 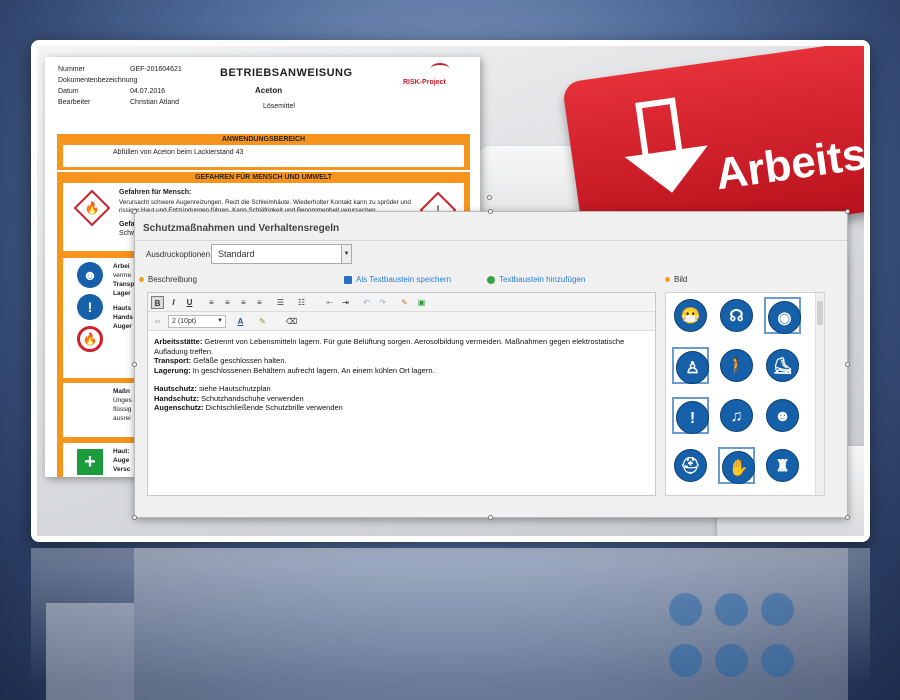 I want to click on numbered-list-button: ☷, so click(x=301, y=302).